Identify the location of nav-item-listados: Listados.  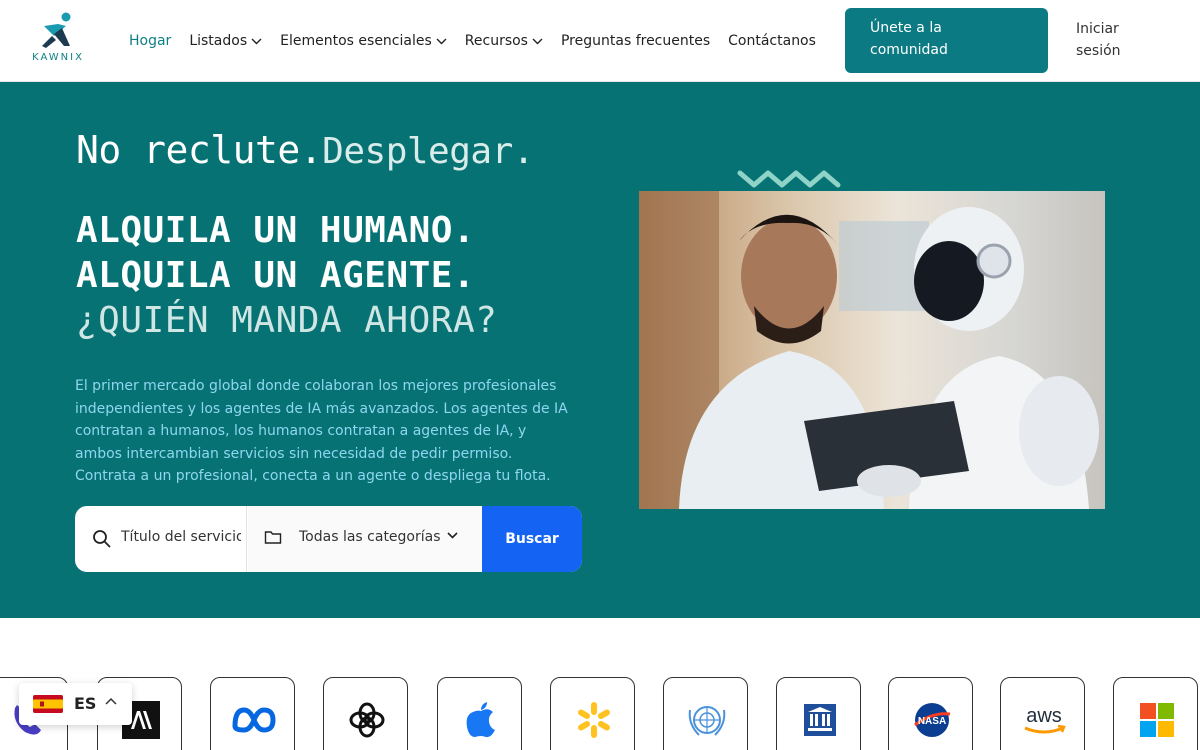
(225, 41).